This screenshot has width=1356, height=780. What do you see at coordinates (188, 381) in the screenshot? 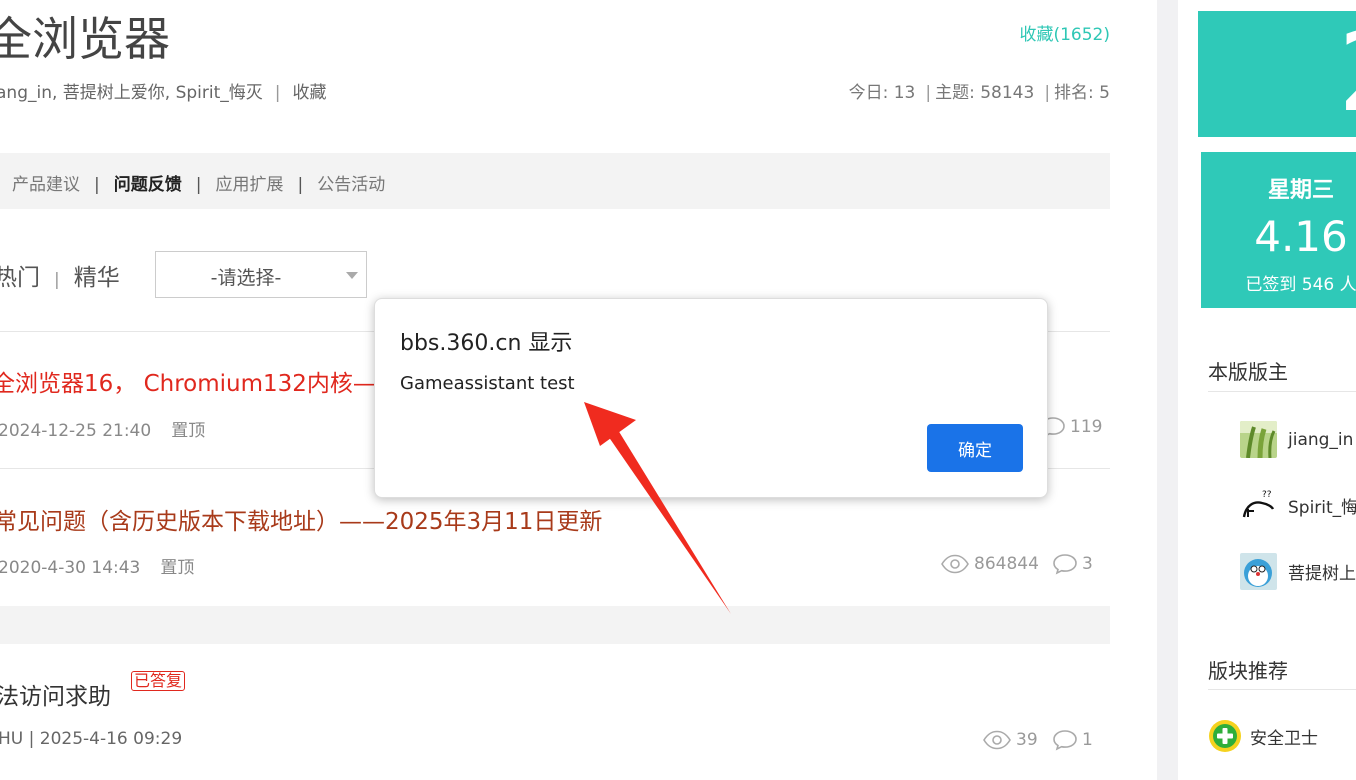
I see `thread-title: 全浏览器16， Chromium132内核—` at bounding box center [188, 381].